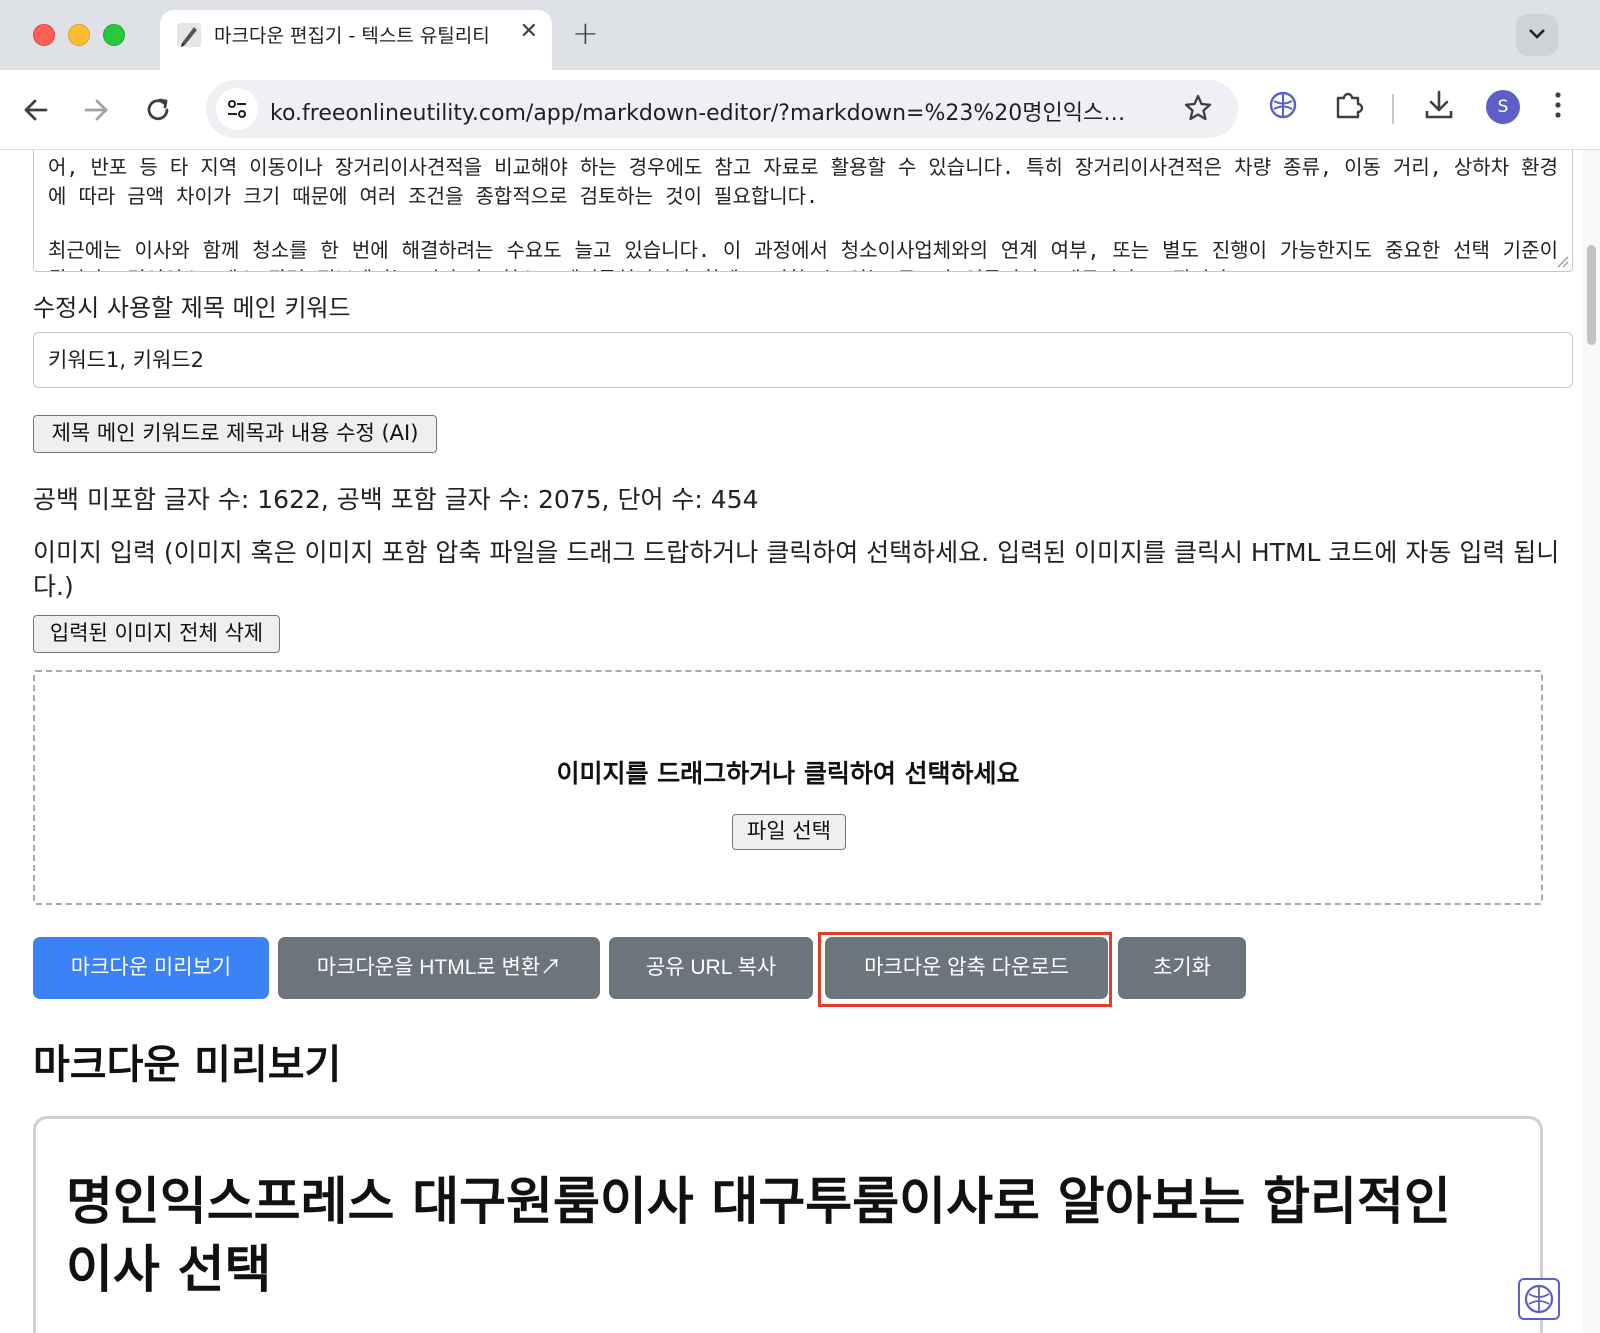 This screenshot has height=1333, width=1600. Describe the element at coordinates (1591, 295) in the screenshot. I see `scrollbar-thumb` at that location.